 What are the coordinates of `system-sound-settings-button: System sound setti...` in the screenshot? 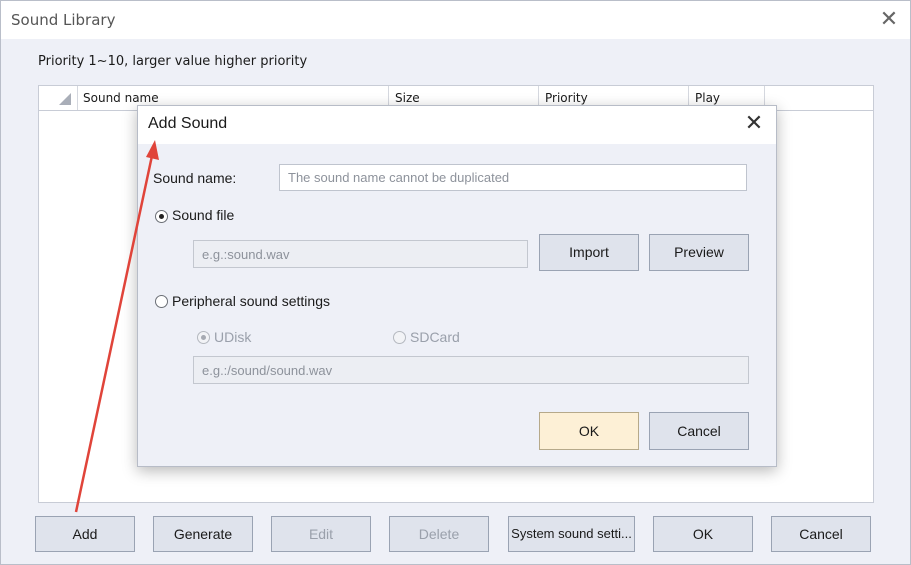 It's located at (571, 534).